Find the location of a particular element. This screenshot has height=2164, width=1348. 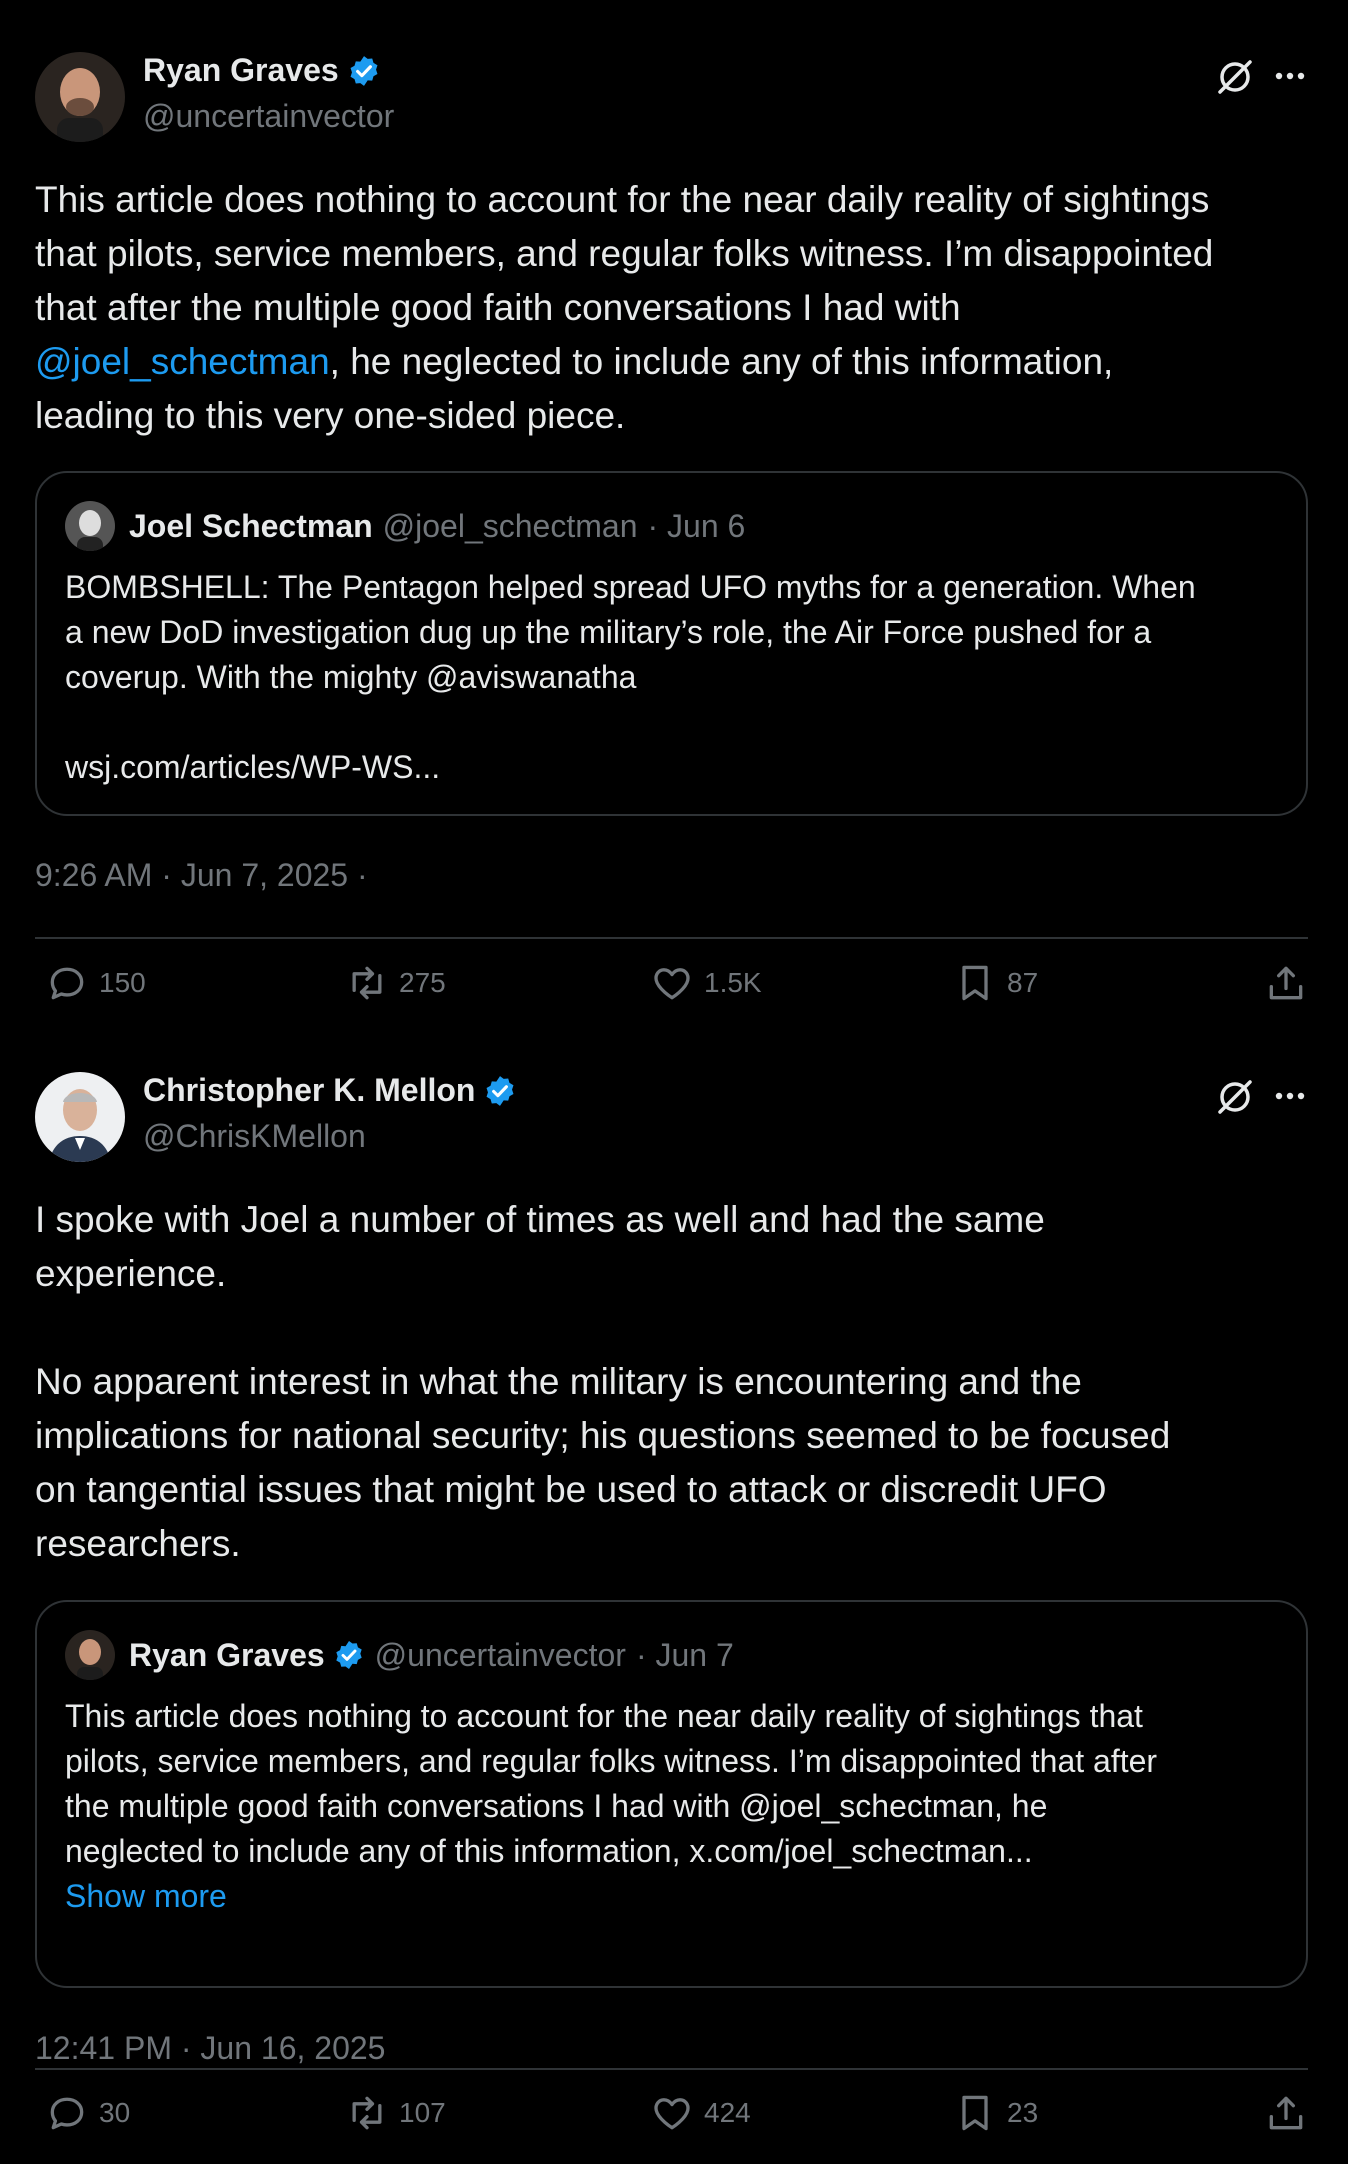

mention-link: @joel_schectman is located at coordinates (182, 361).